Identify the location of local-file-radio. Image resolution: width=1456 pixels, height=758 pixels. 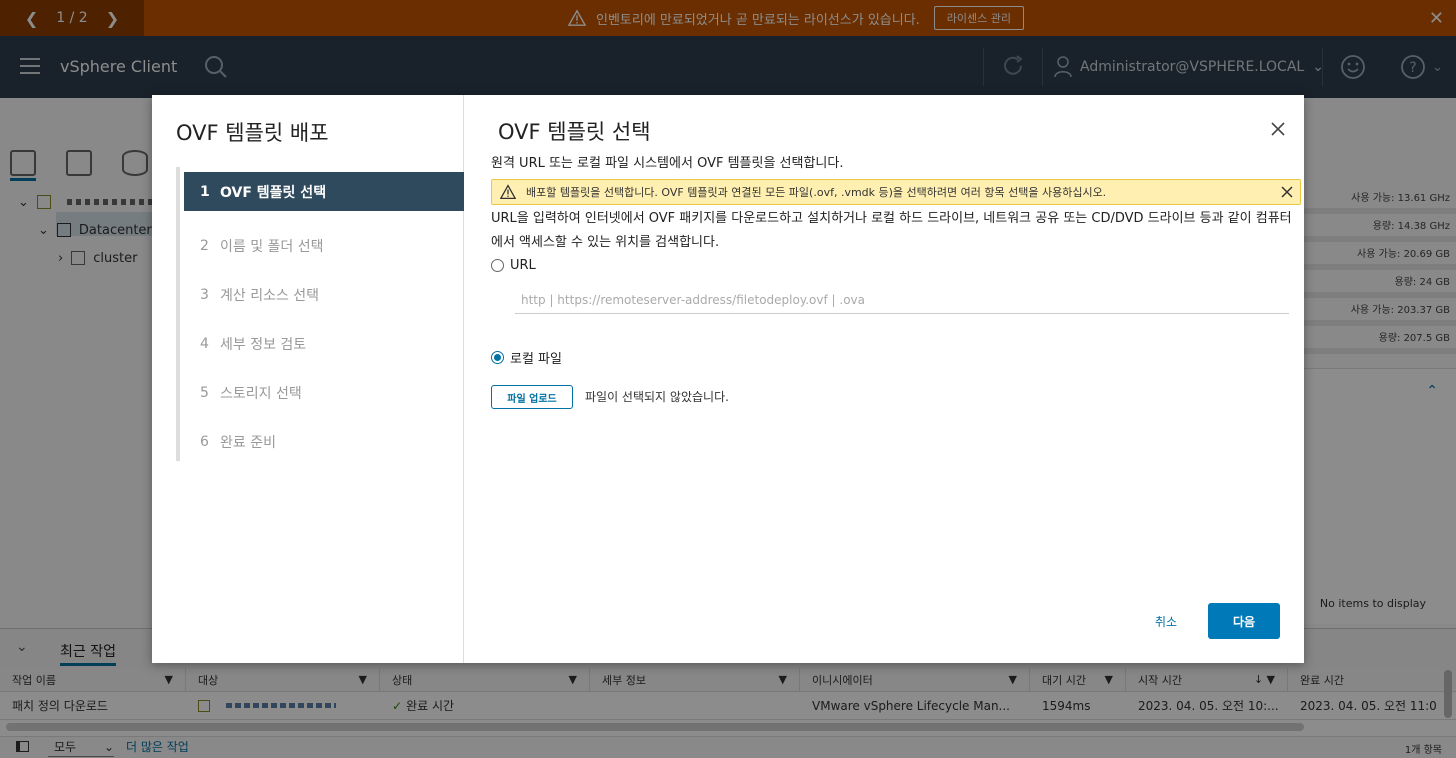
(497, 357).